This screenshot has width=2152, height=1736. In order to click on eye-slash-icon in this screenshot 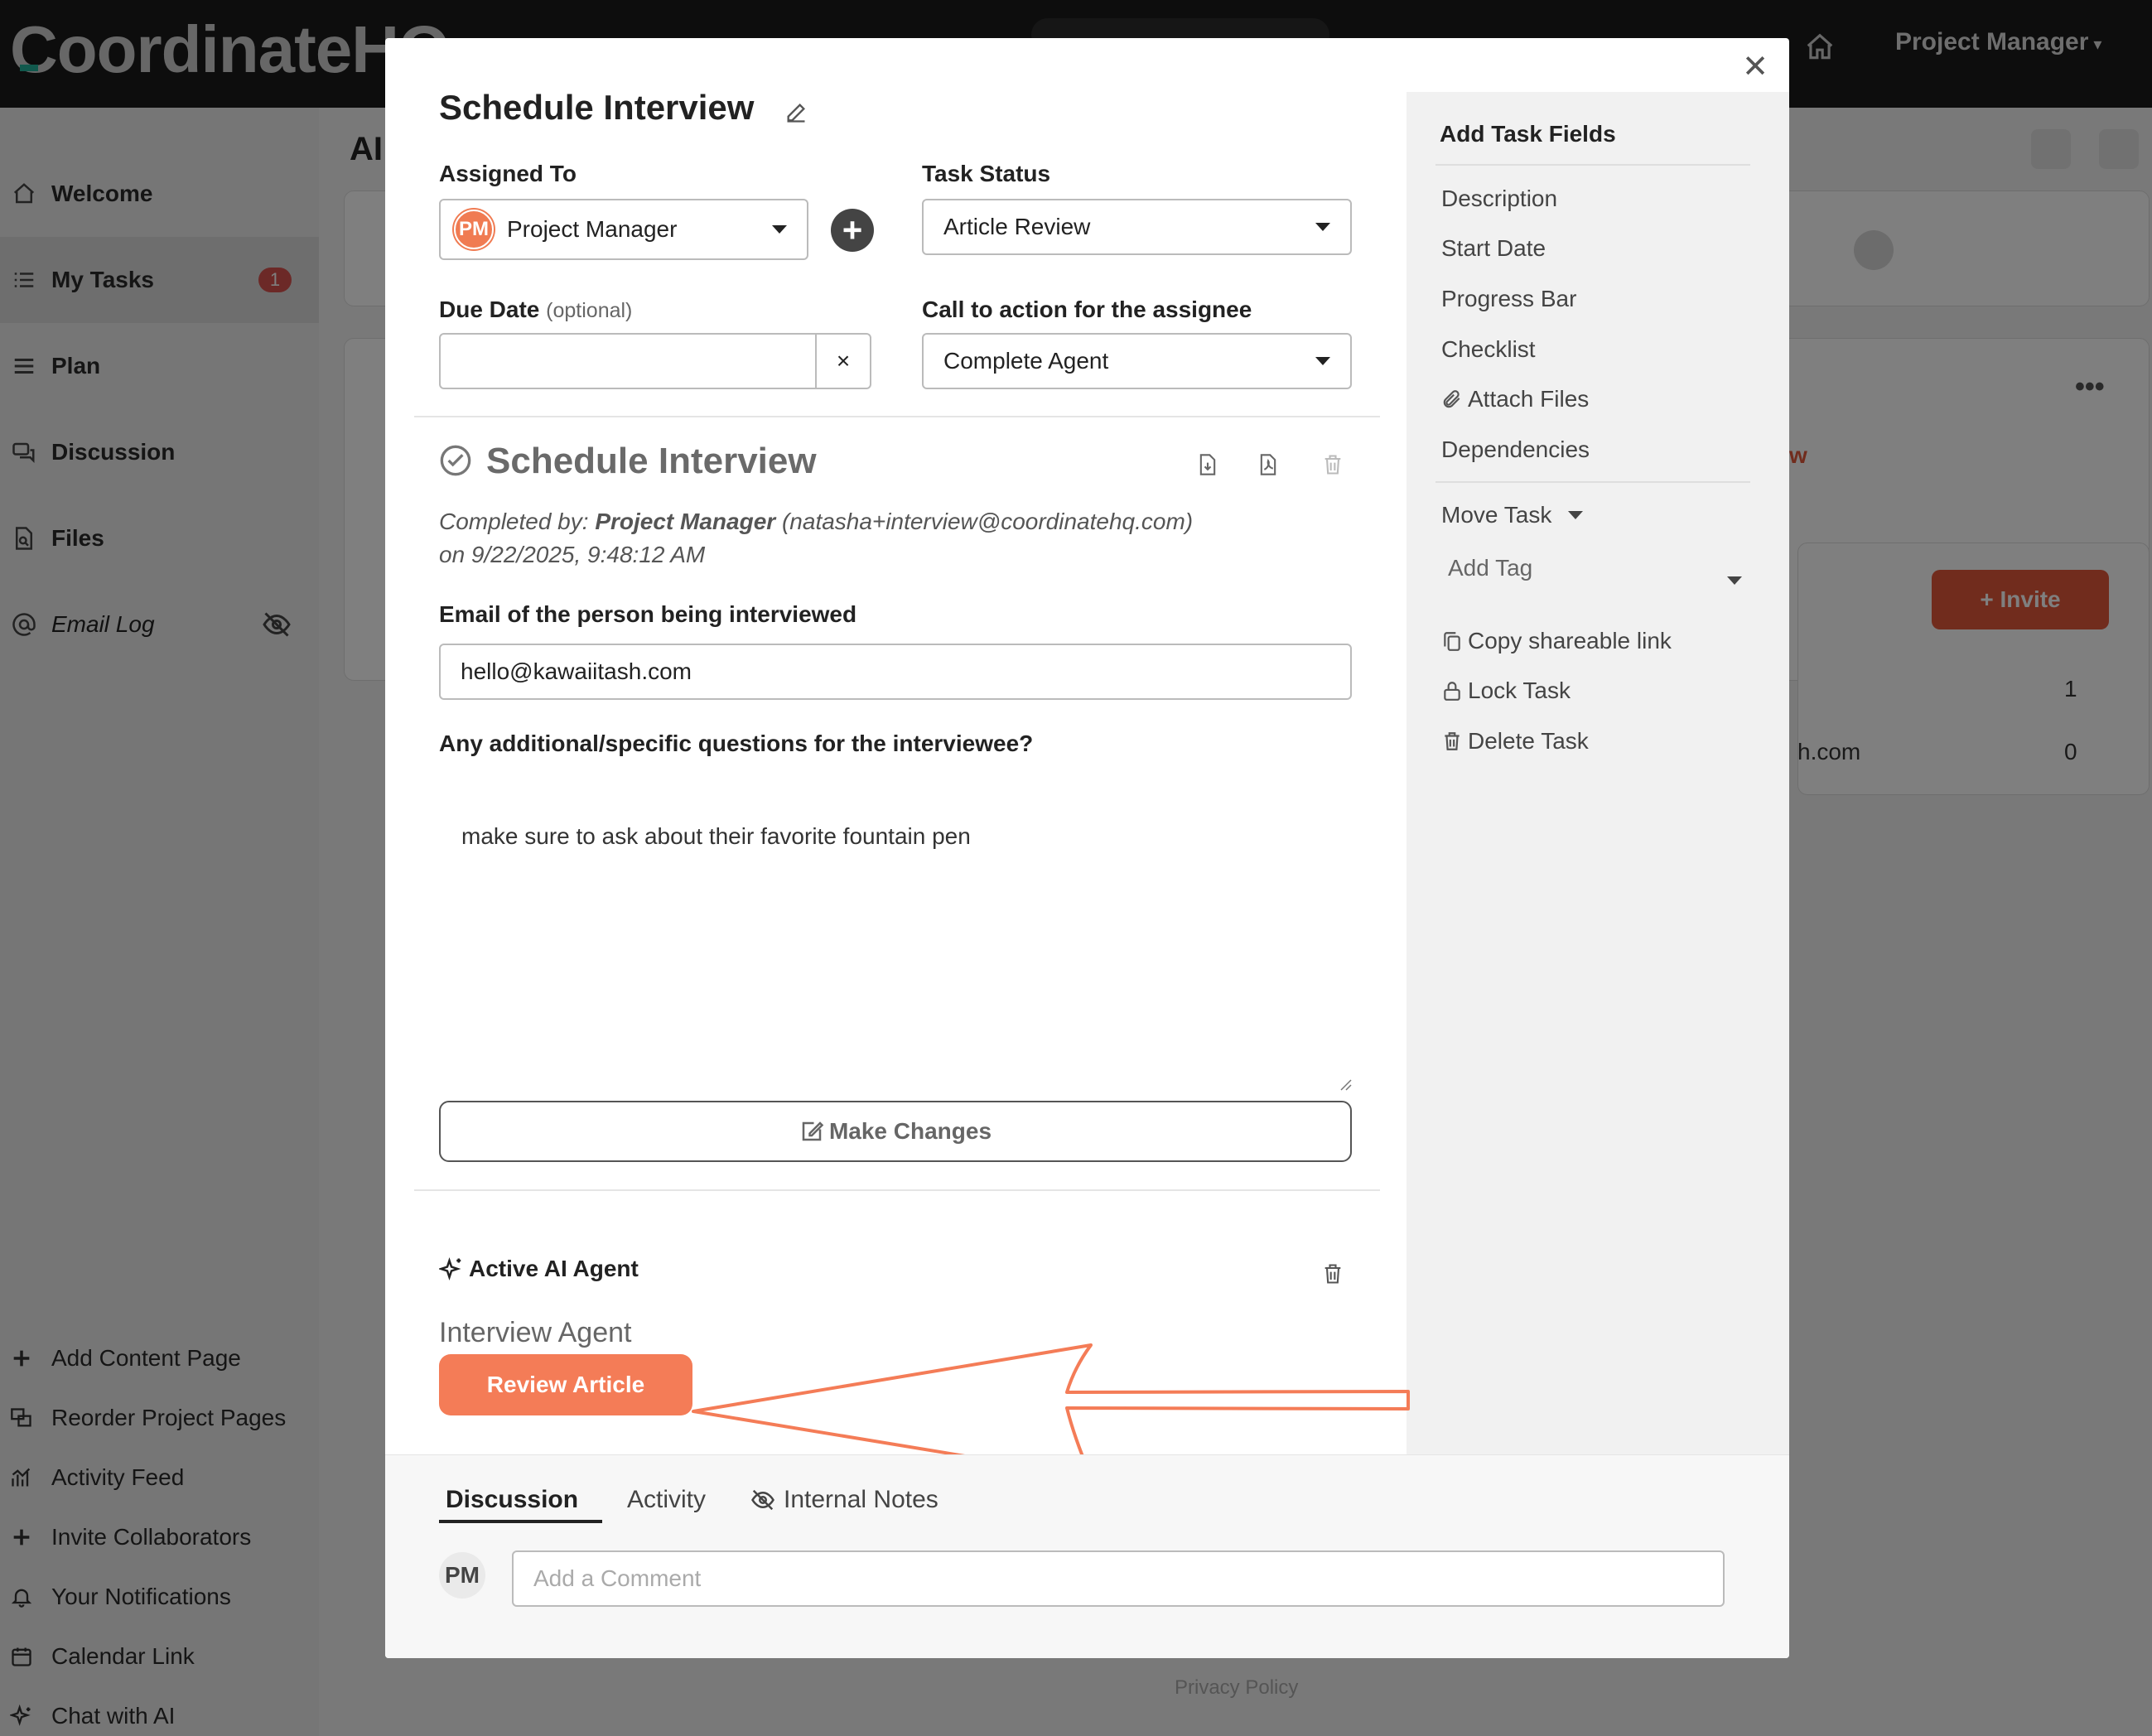, I will do `click(762, 1500)`.